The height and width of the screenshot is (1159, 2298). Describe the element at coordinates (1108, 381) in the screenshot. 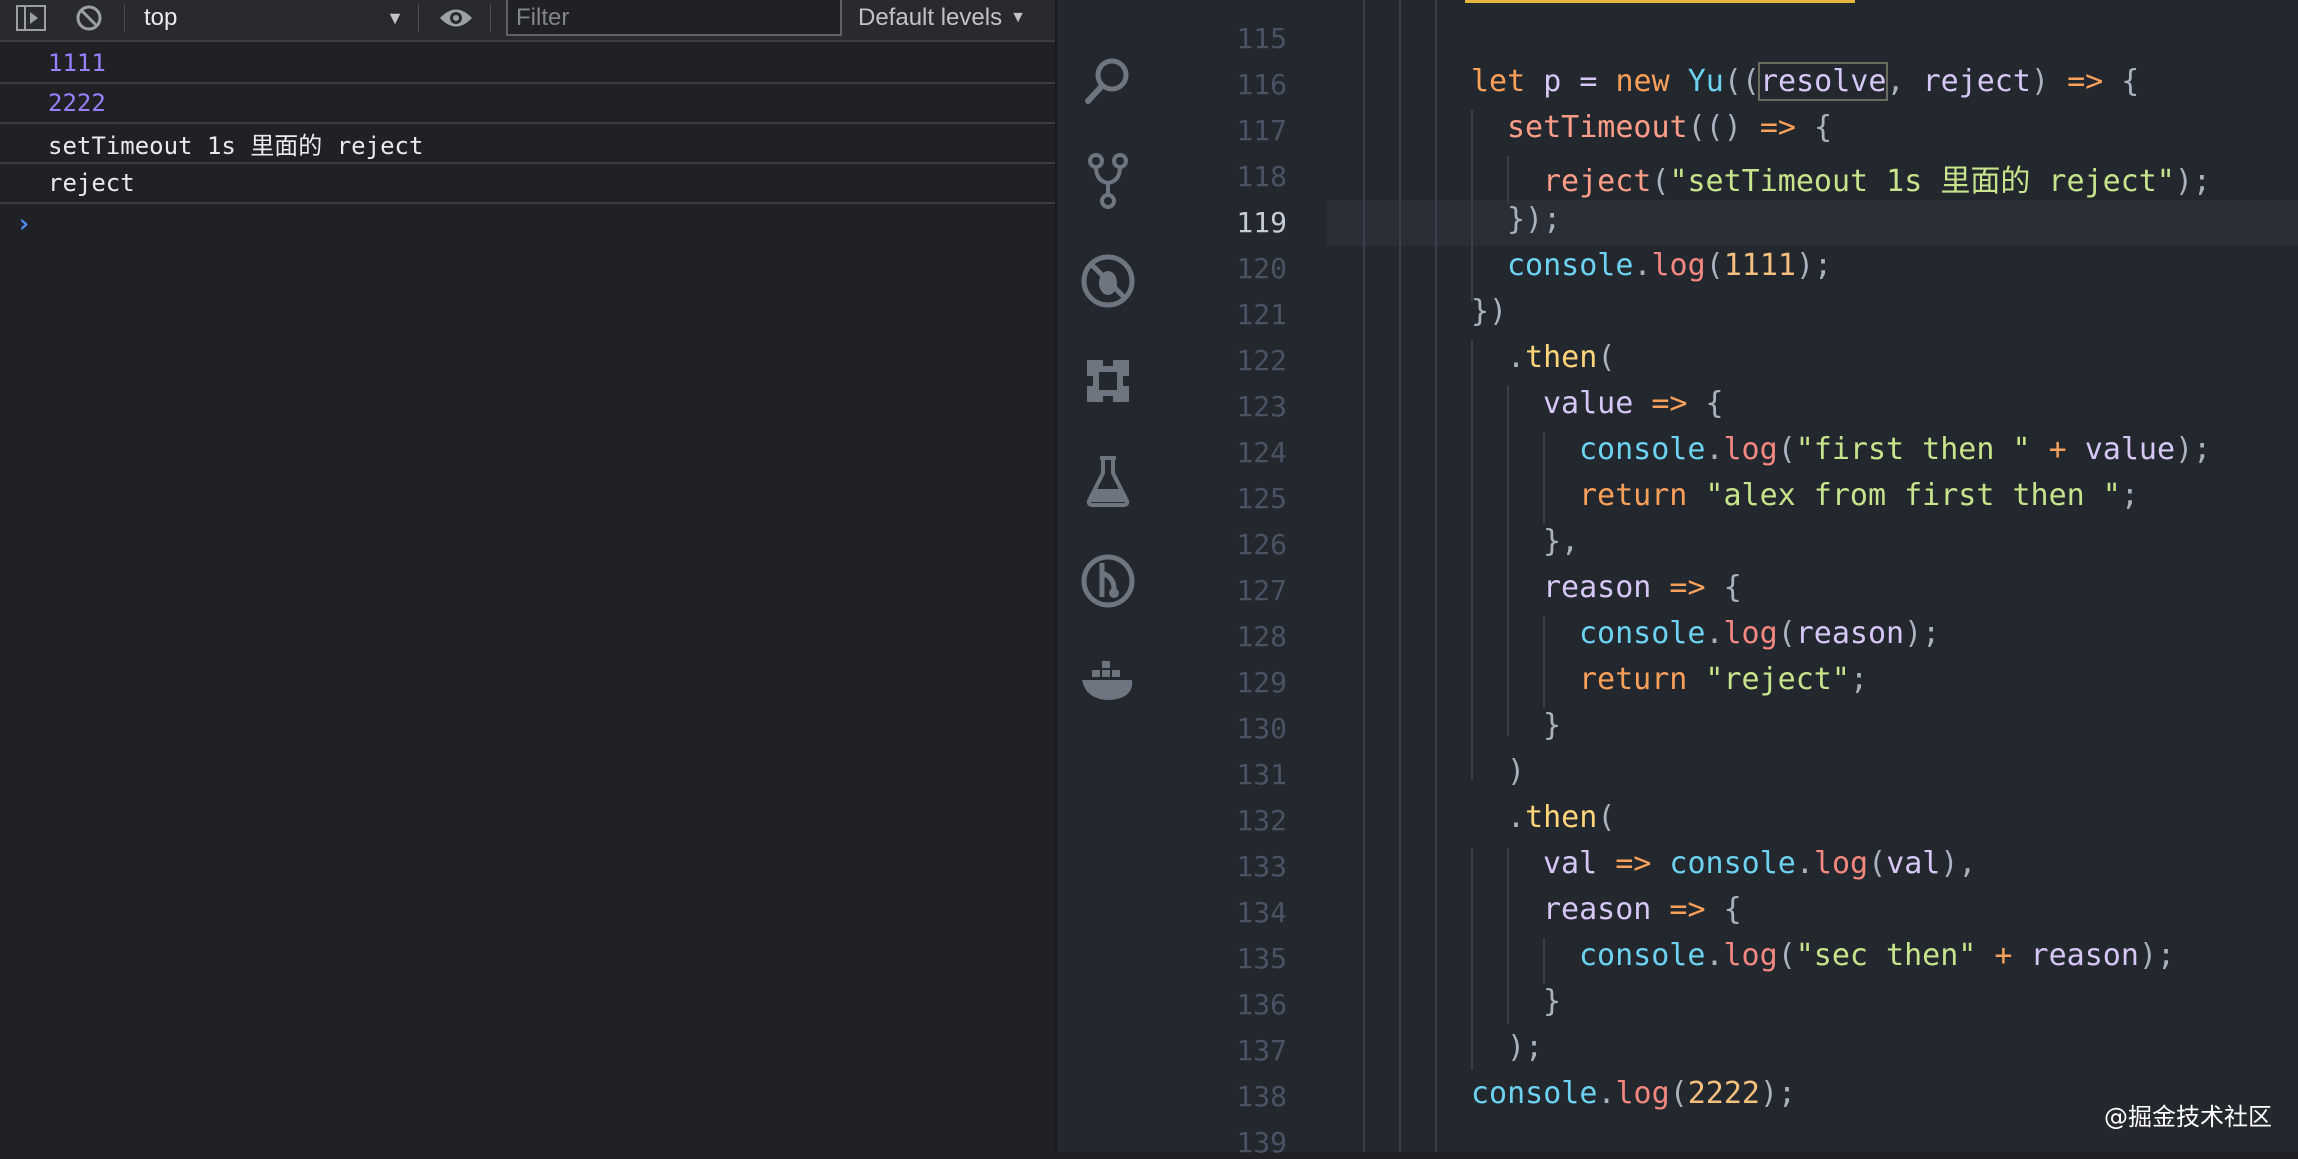

I see `extensions-button` at that location.